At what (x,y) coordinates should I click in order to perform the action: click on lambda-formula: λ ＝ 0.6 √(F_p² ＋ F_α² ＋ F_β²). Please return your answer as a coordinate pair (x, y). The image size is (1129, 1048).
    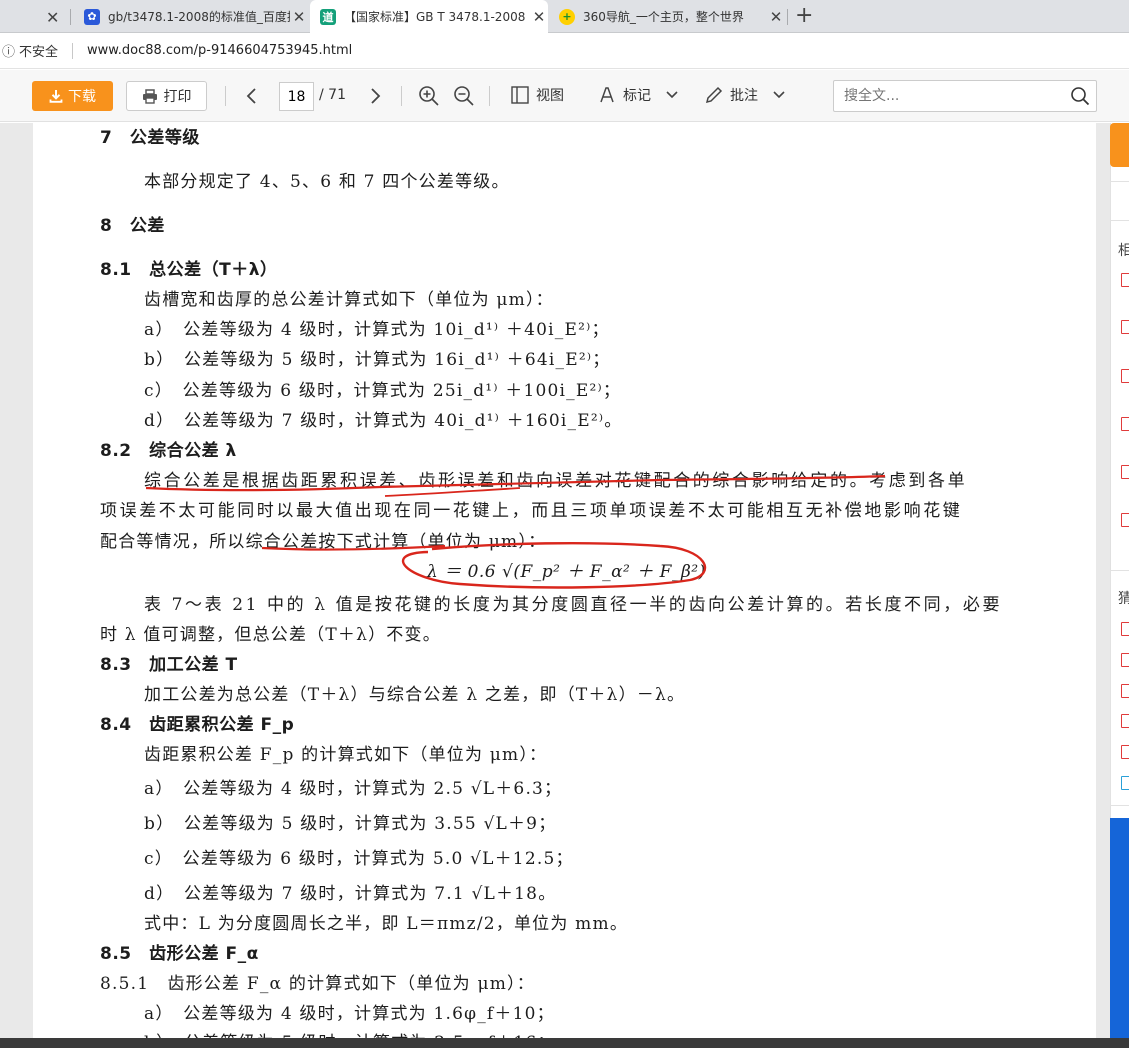
    Looking at the image, I should click on (566, 572).